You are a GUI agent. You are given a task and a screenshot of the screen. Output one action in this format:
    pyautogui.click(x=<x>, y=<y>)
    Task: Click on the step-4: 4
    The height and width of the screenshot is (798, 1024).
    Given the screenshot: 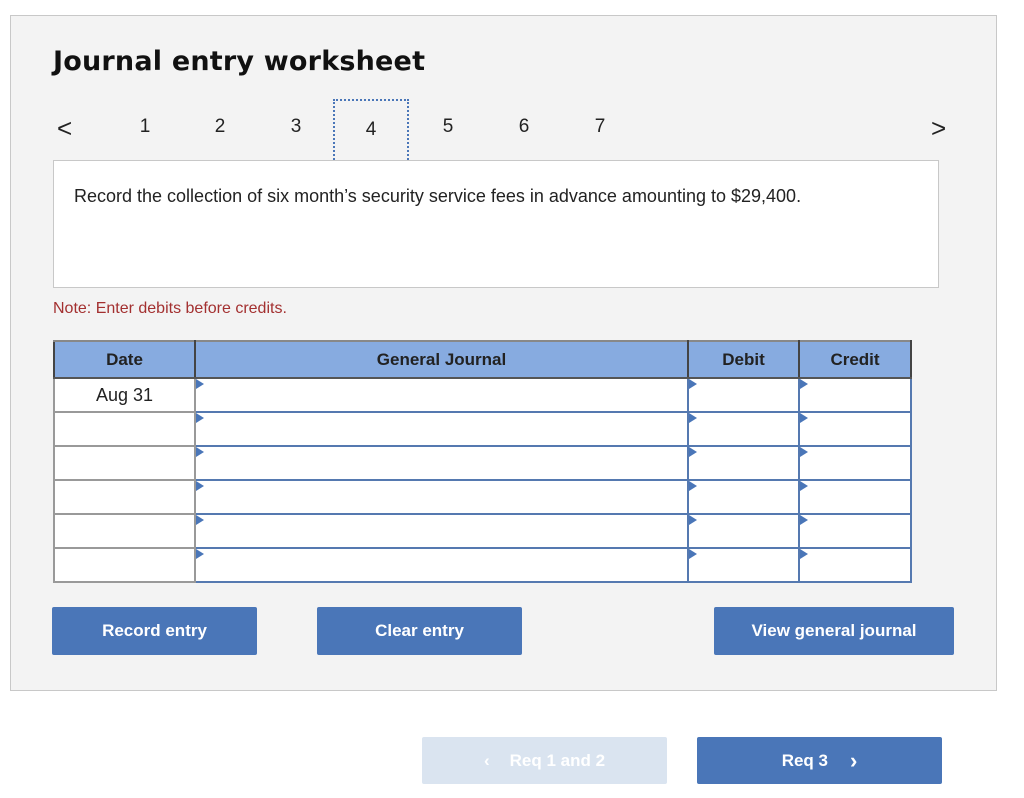 What is the action you would take?
    pyautogui.click(x=371, y=131)
    